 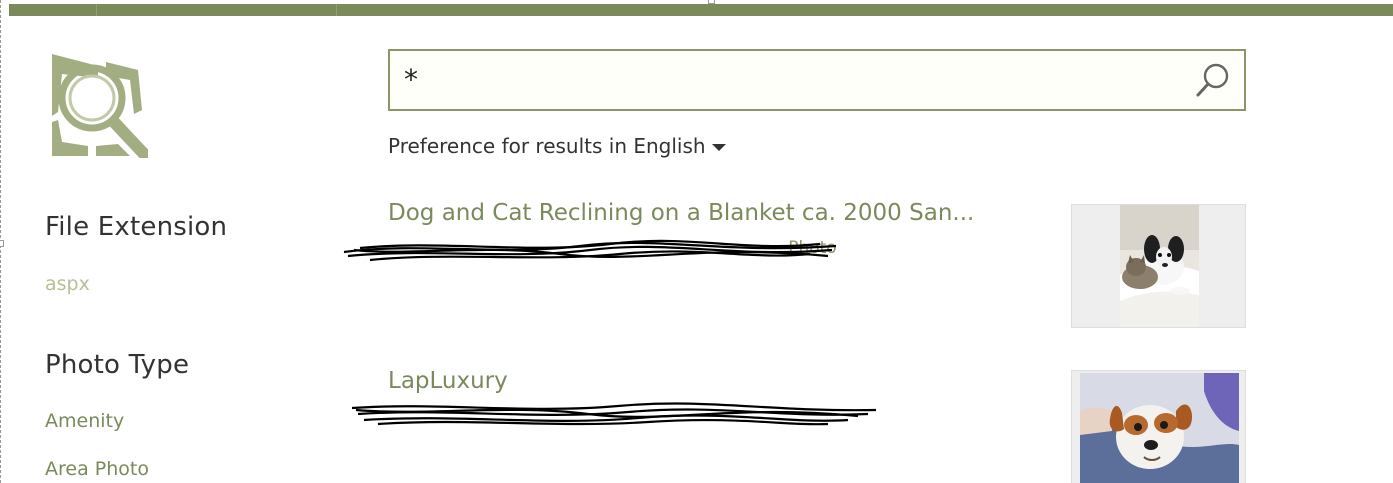 What do you see at coordinates (411, 79) in the screenshot?
I see `search-input: *` at bounding box center [411, 79].